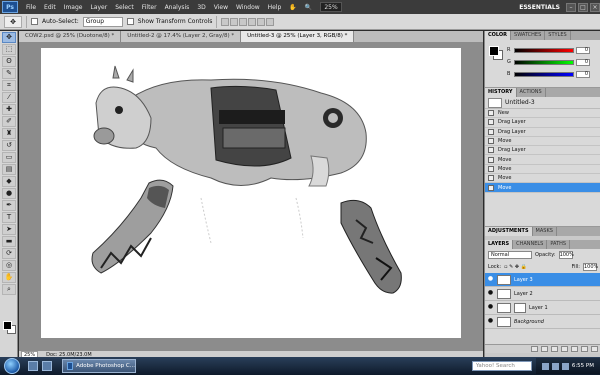  I want to click on layer-mask-thumbnail, so click(520, 307).